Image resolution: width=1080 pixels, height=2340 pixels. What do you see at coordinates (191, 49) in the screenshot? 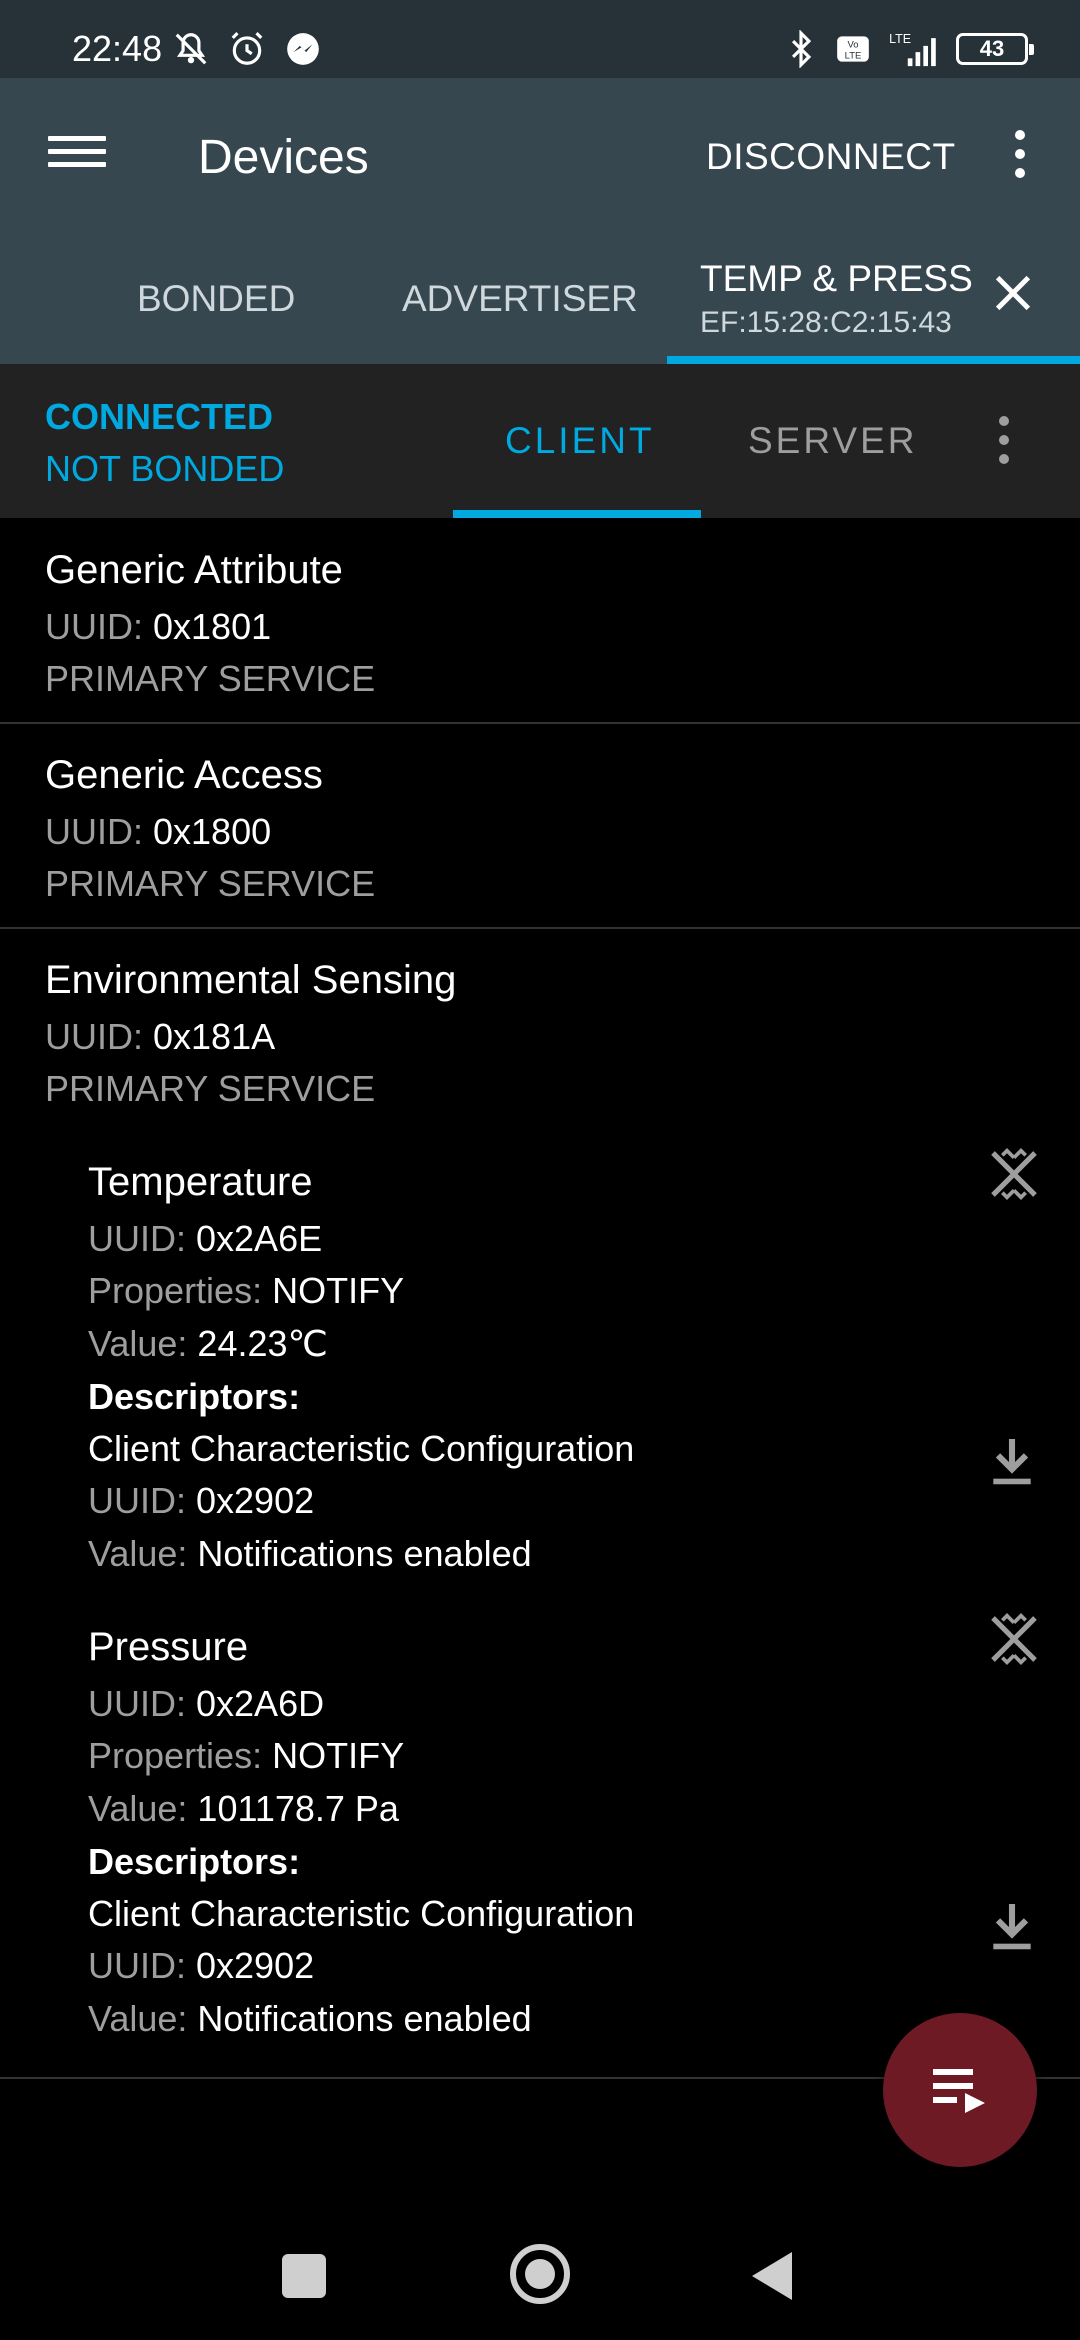
I see `mute-icon` at bounding box center [191, 49].